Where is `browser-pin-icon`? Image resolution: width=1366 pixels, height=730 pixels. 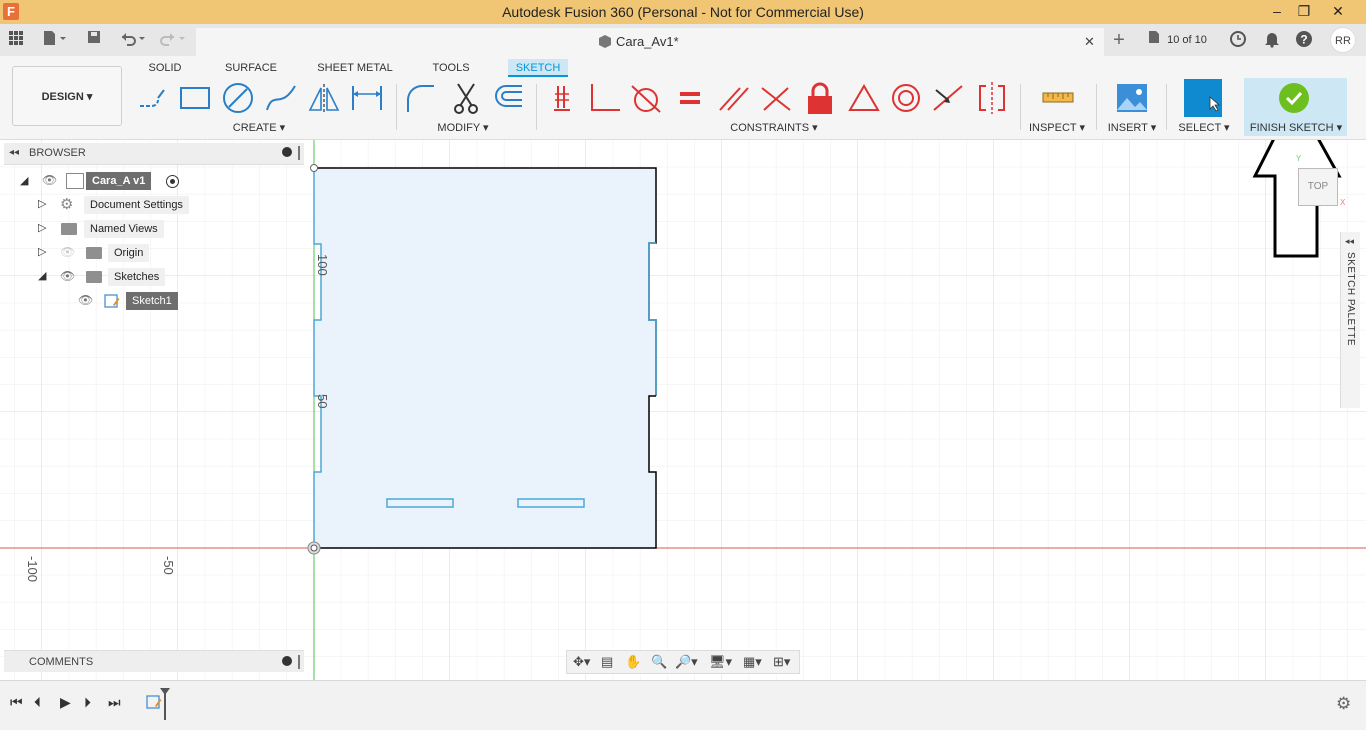 browser-pin-icon is located at coordinates (299, 153).